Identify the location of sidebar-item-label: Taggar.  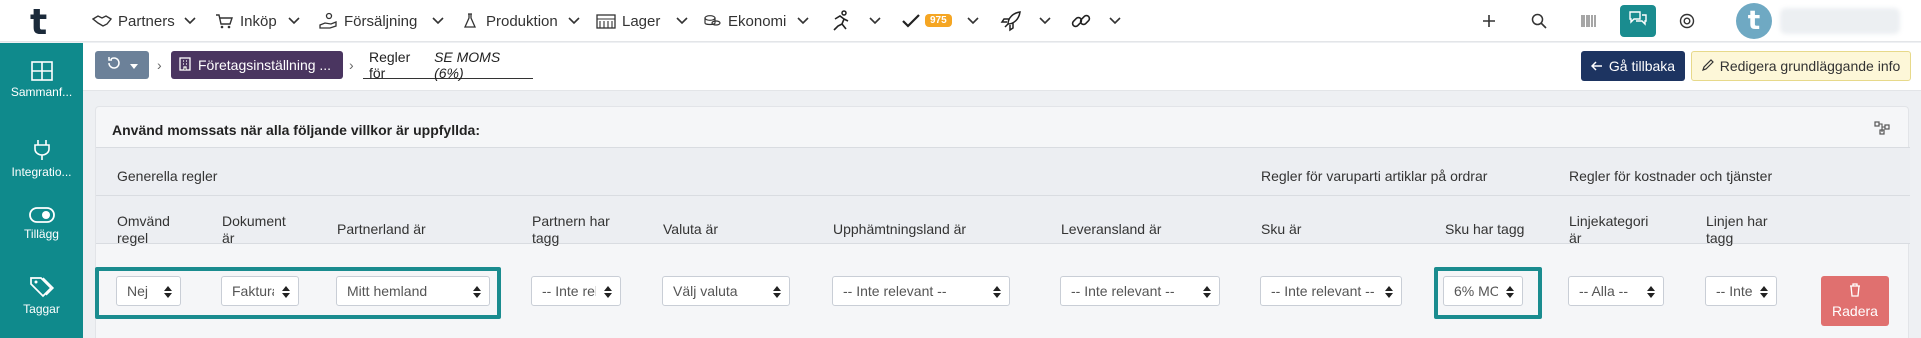
(41, 309).